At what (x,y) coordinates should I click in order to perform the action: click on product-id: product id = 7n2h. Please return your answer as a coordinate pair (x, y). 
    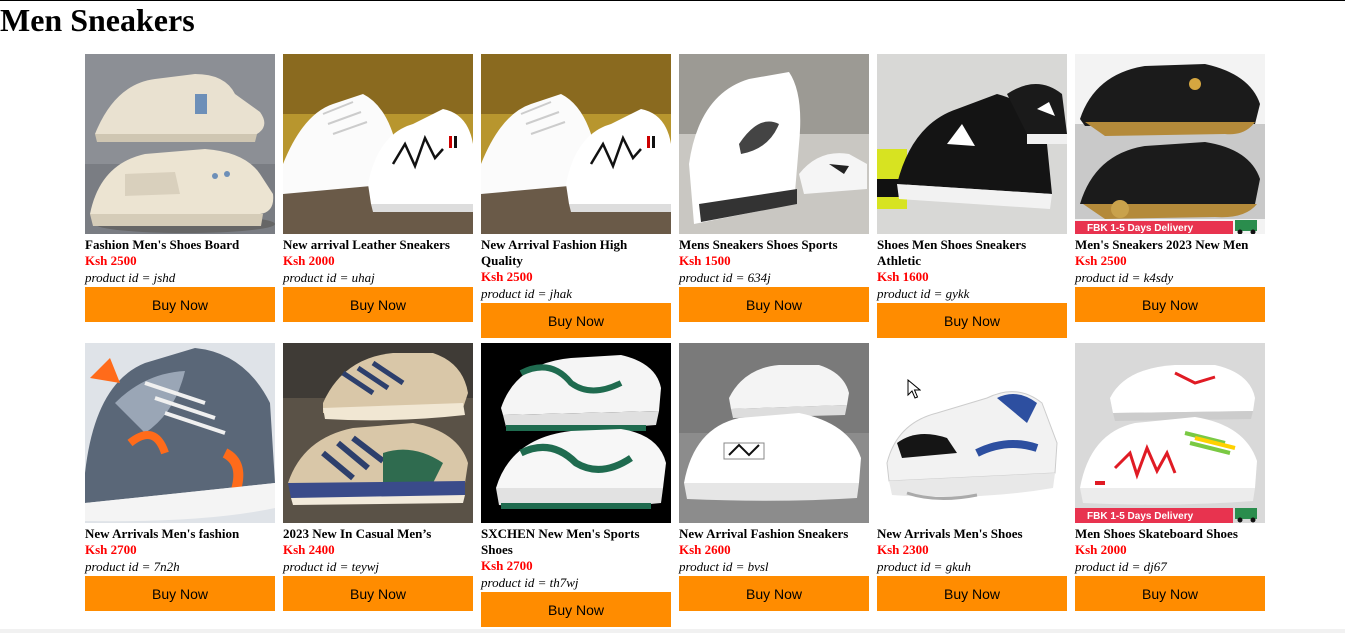
    Looking at the image, I should click on (132, 566).